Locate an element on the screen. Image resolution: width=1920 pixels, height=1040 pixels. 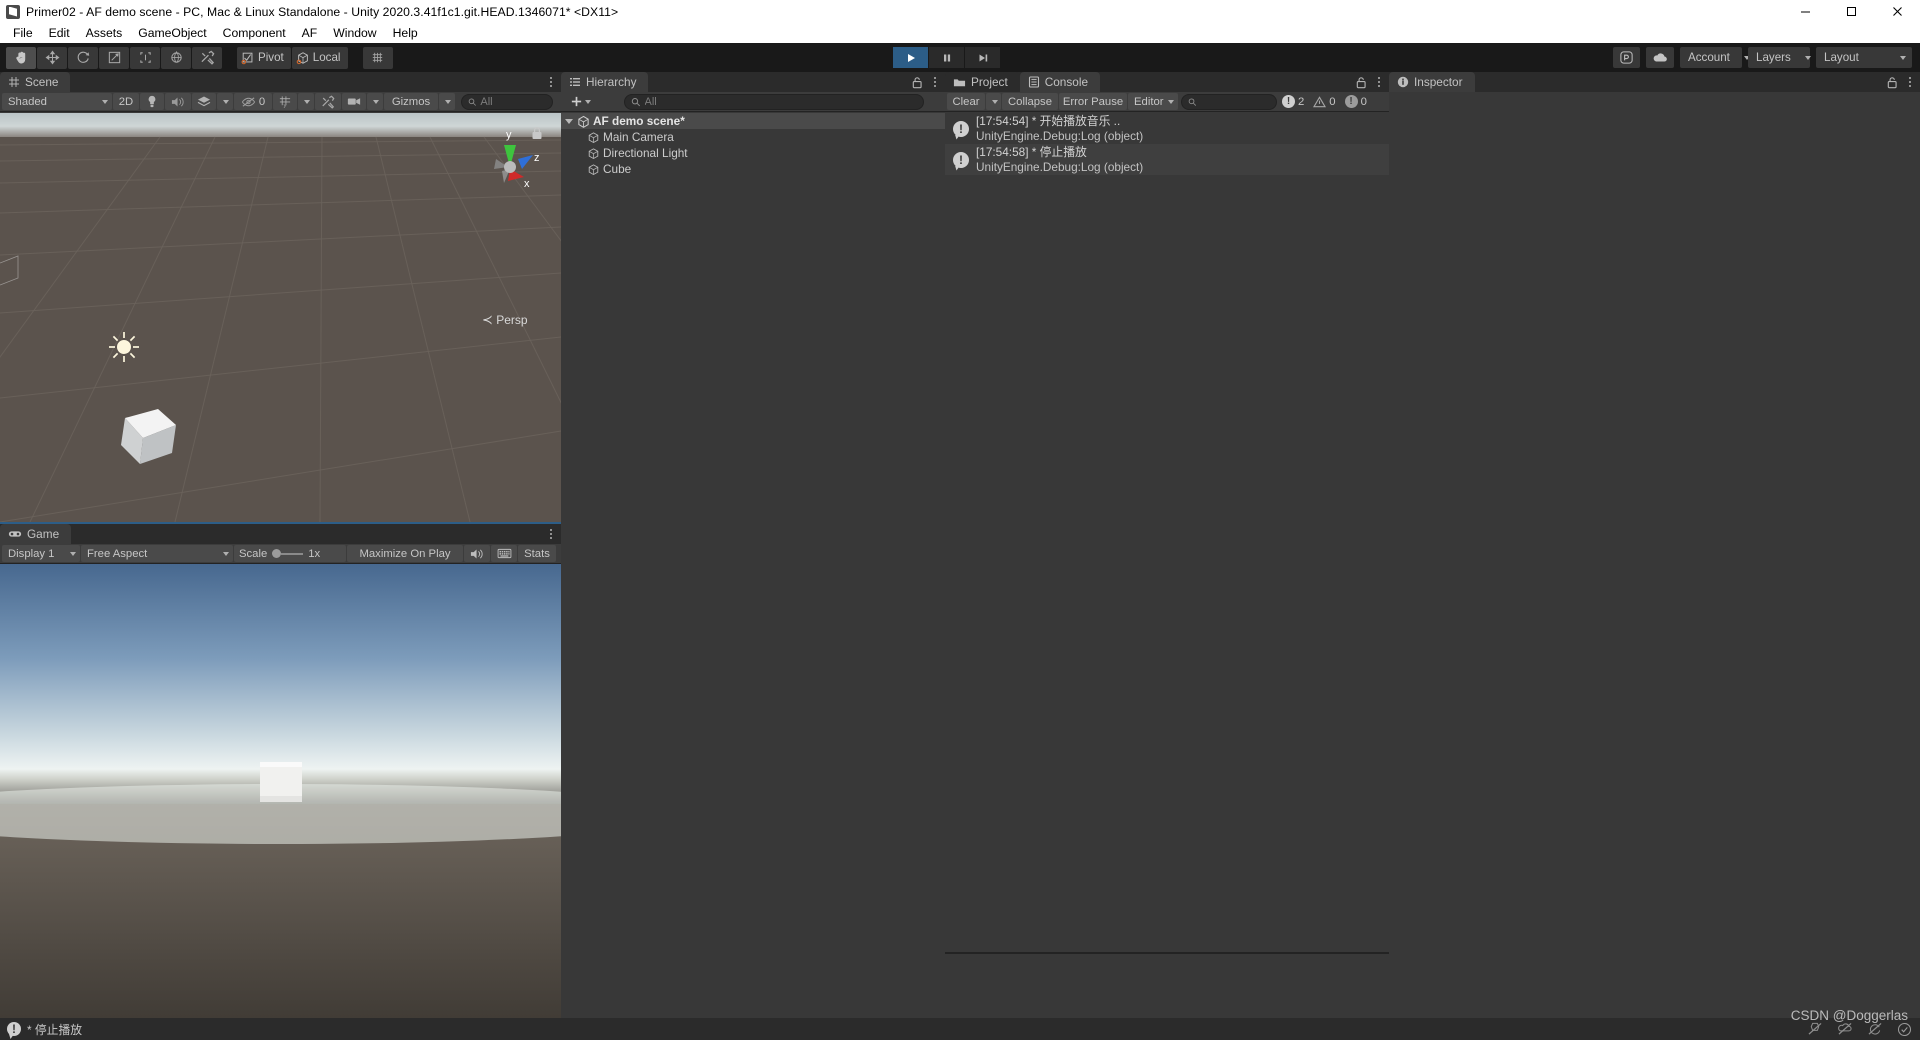
toggle-2d-button: 2D is located at coordinates (126, 101).